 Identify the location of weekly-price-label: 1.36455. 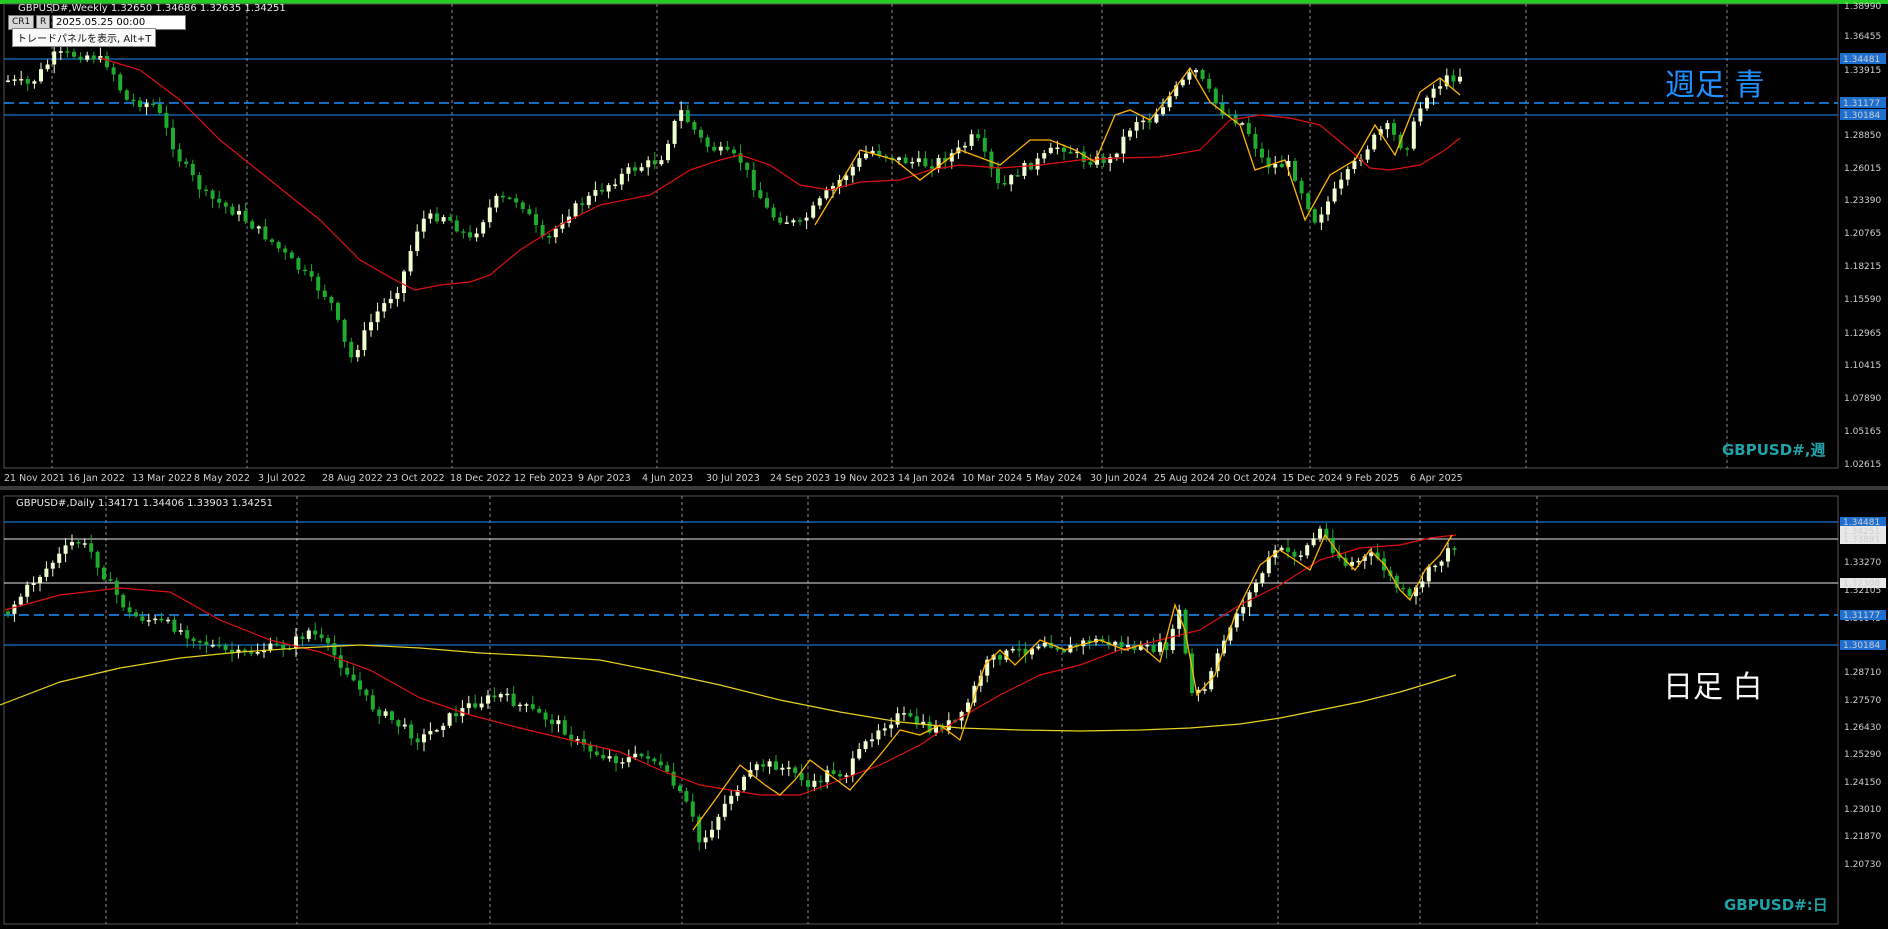
(1862, 37).